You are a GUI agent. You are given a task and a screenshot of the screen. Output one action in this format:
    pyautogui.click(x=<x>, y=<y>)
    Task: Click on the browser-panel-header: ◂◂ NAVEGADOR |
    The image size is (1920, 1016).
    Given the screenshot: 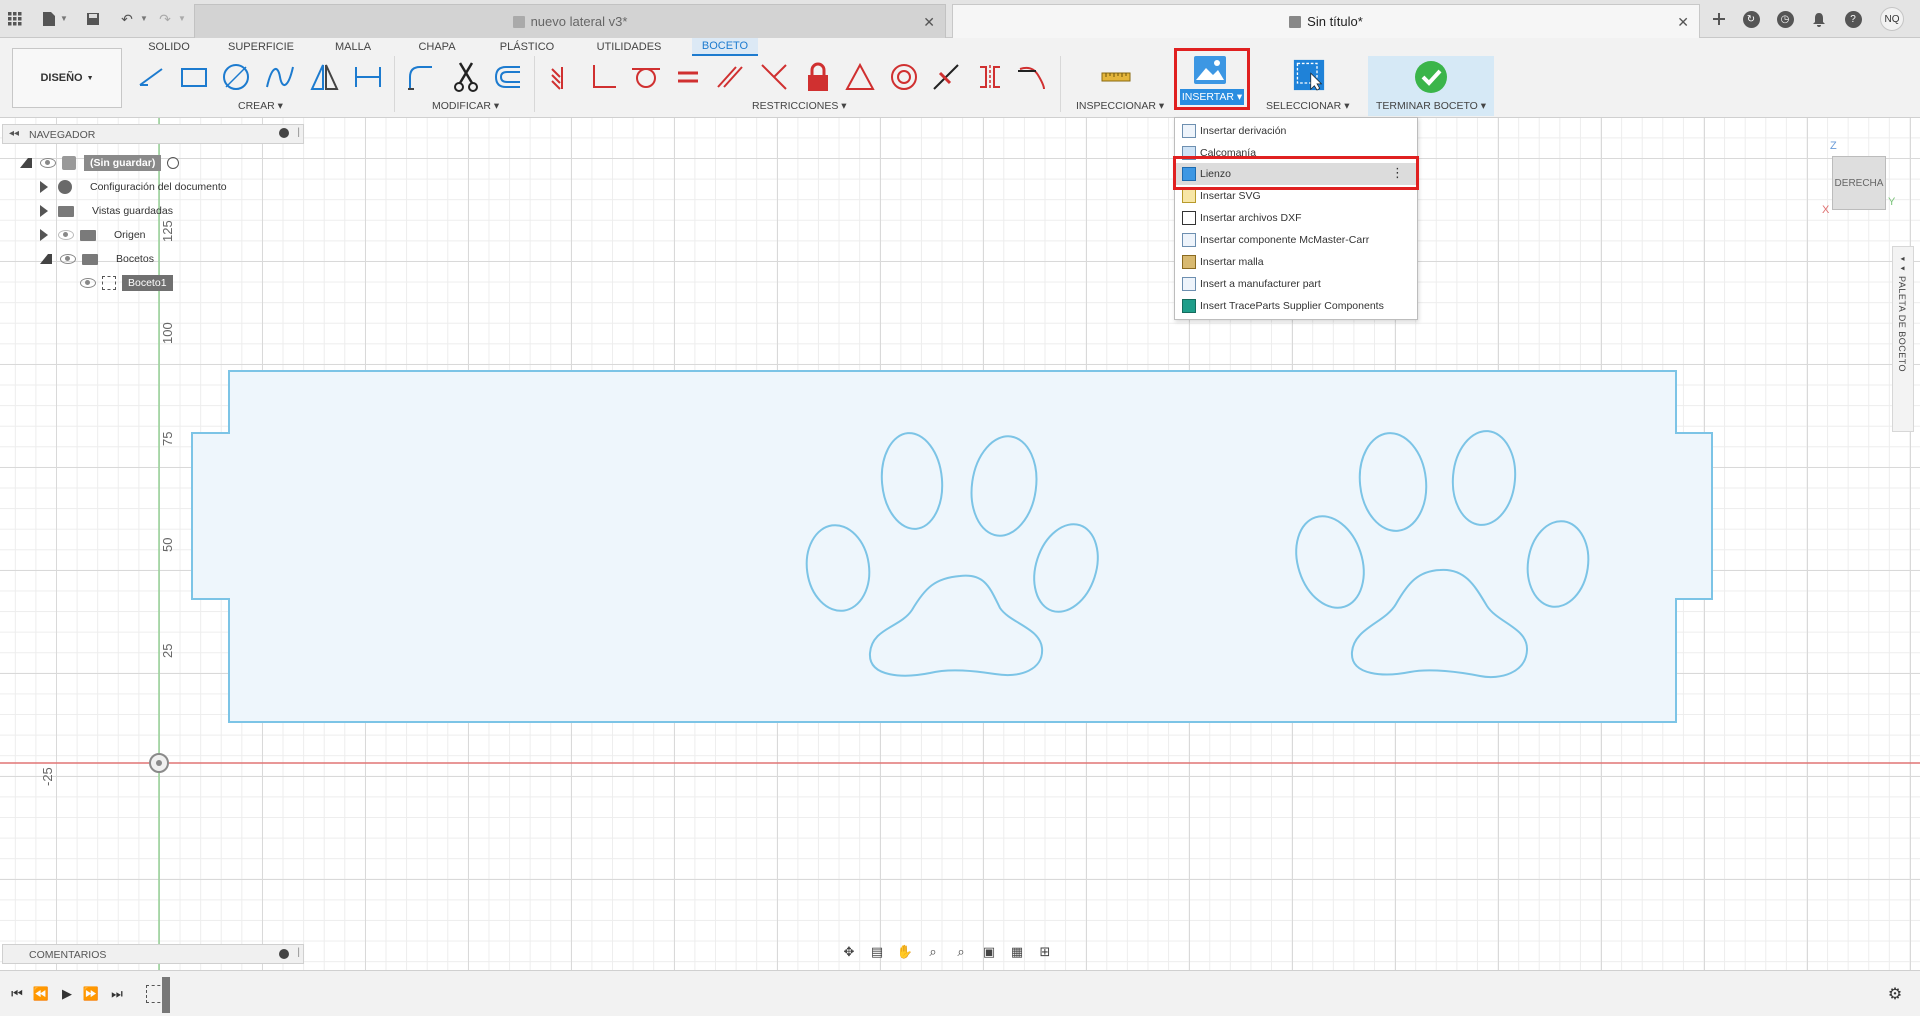 What is the action you would take?
    pyautogui.click(x=153, y=134)
    